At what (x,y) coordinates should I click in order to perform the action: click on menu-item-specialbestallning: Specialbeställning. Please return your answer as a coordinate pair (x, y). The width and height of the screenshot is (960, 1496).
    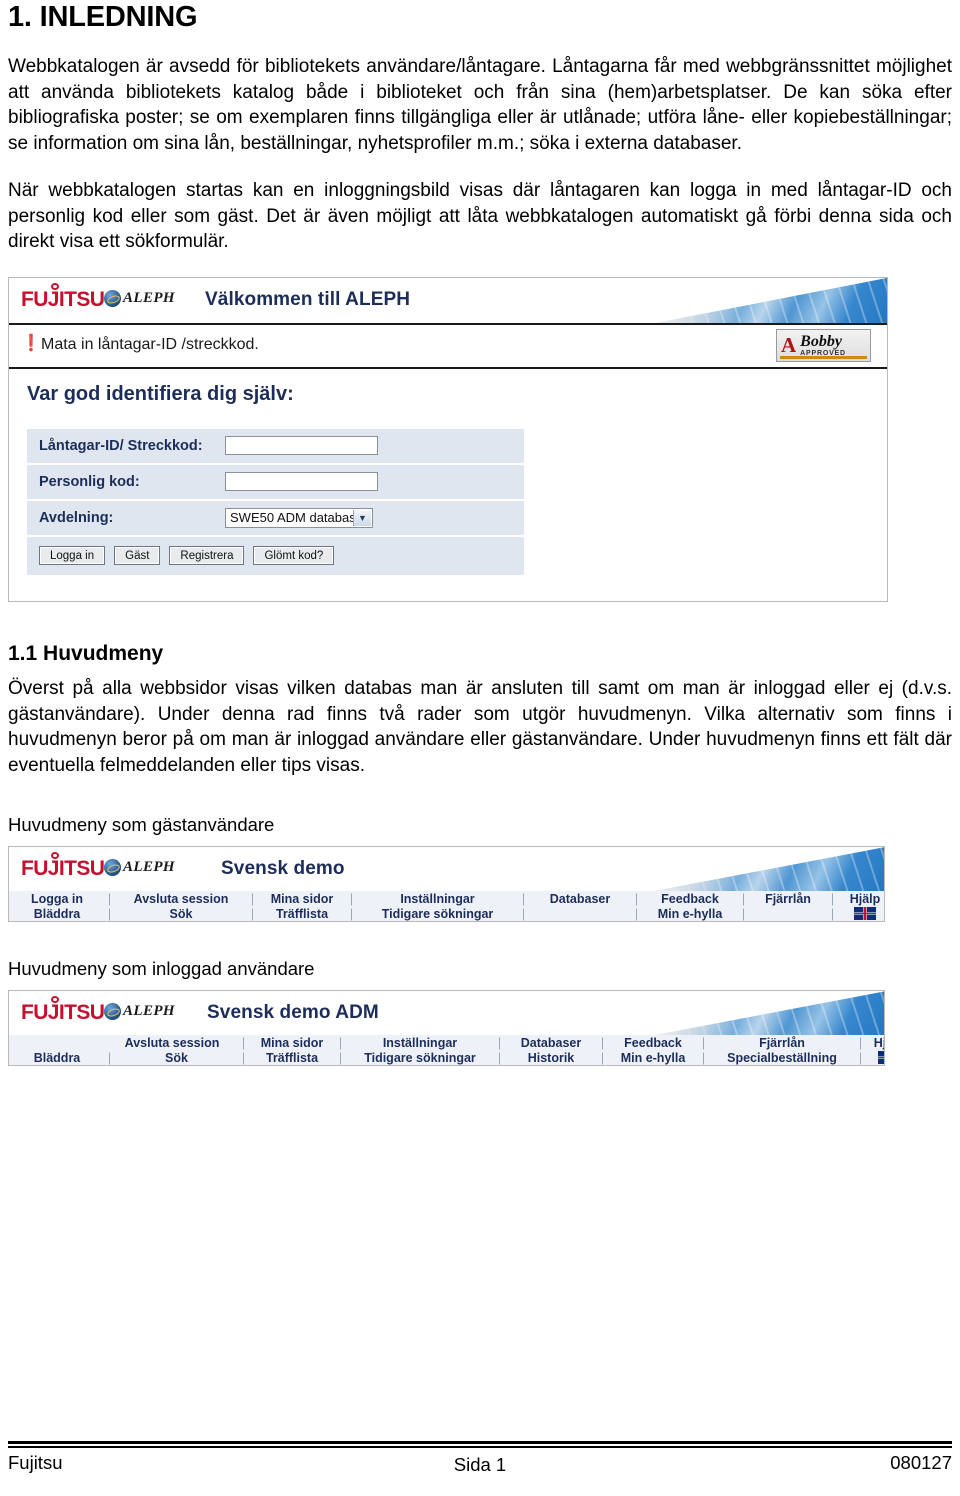
    Looking at the image, I should click on (782, 1057).